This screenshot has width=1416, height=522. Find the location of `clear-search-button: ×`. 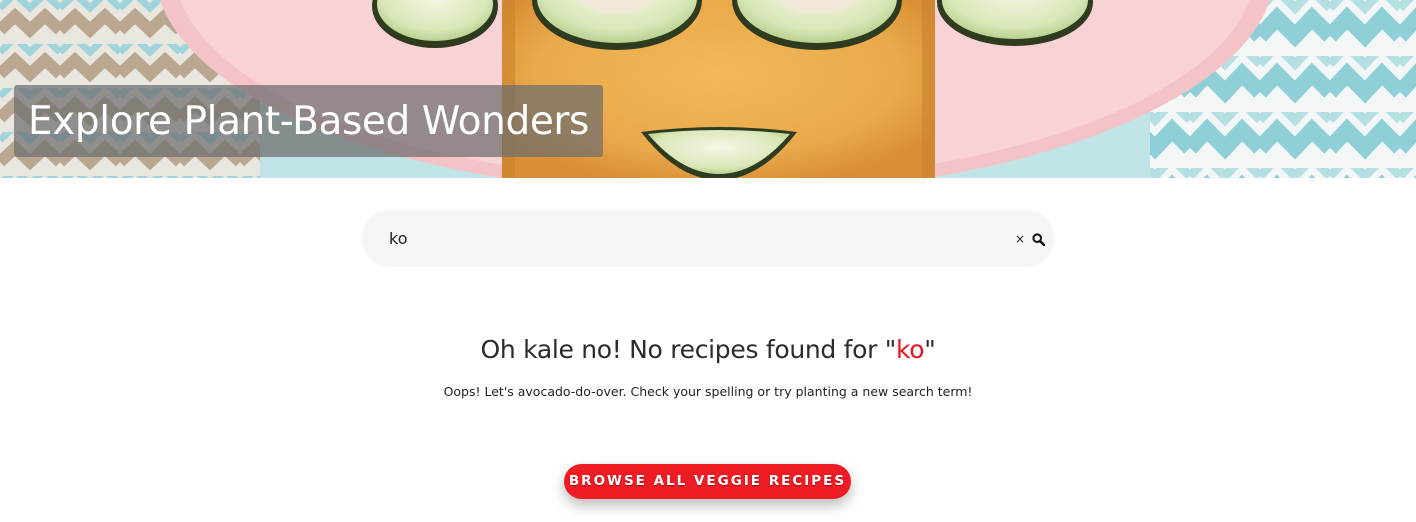

clear-search-button: × is located at coordinates (1020, 239).